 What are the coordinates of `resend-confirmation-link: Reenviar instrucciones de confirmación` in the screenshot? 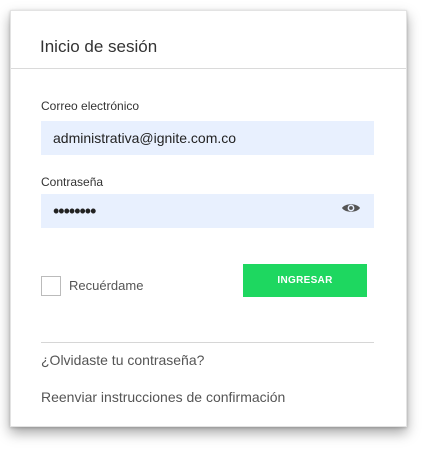 It's located at (163, 397).